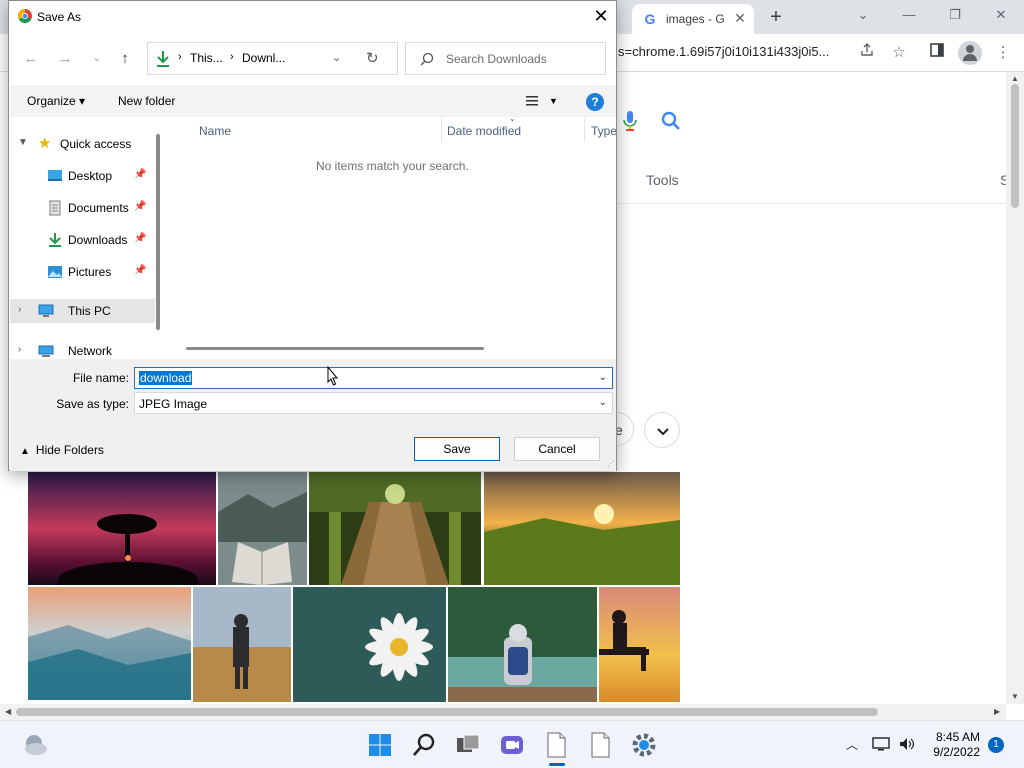 The width and height of the screenshot is (1024, 768). I want to click on voice-search-icon, so click(630, 121).